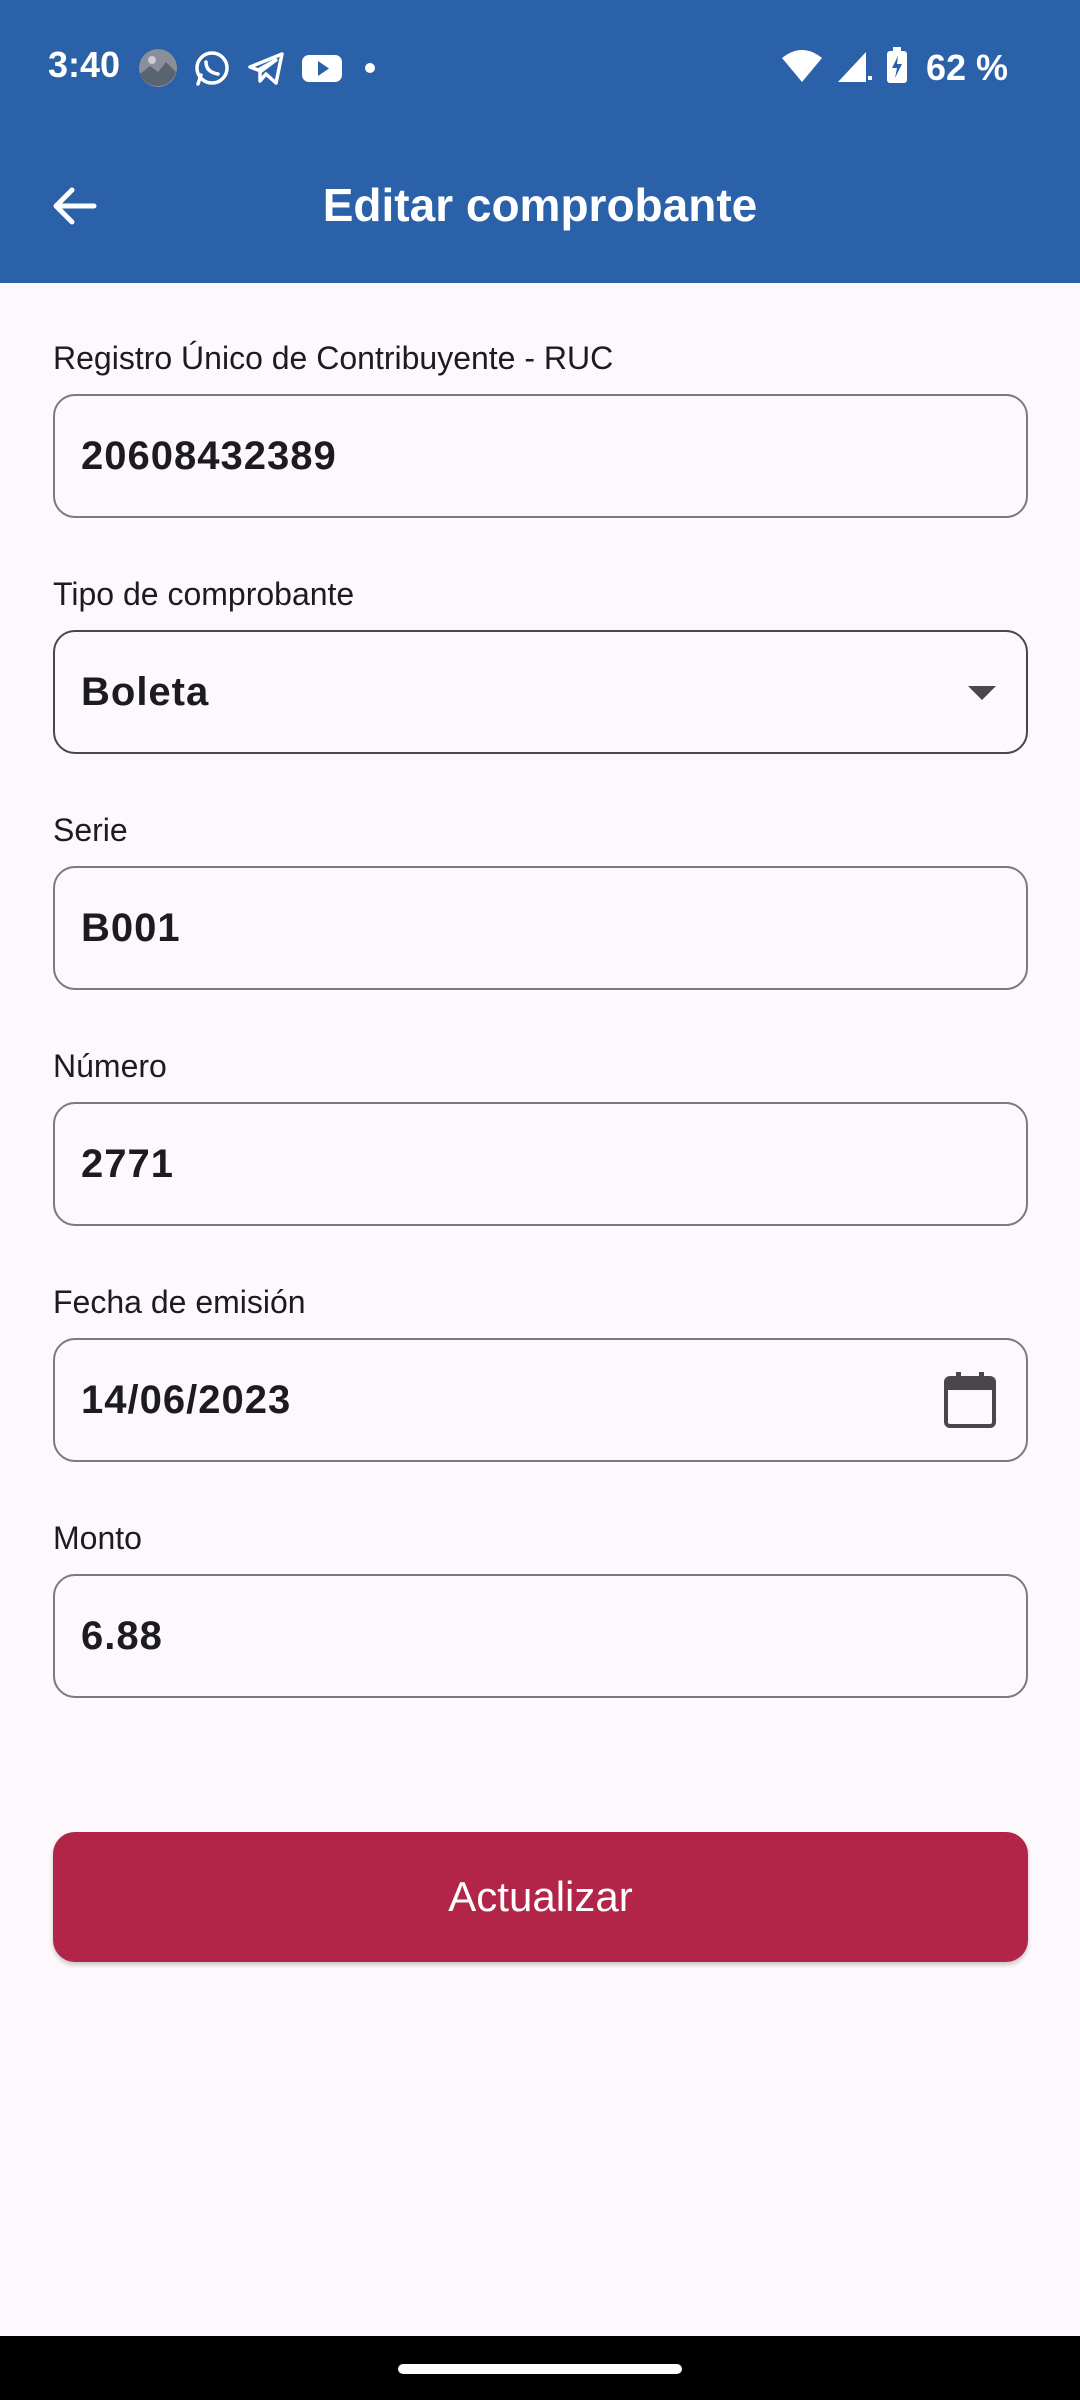 The image size is (1080, 2400). I want to click on youtube-icon, so click(322, 68).